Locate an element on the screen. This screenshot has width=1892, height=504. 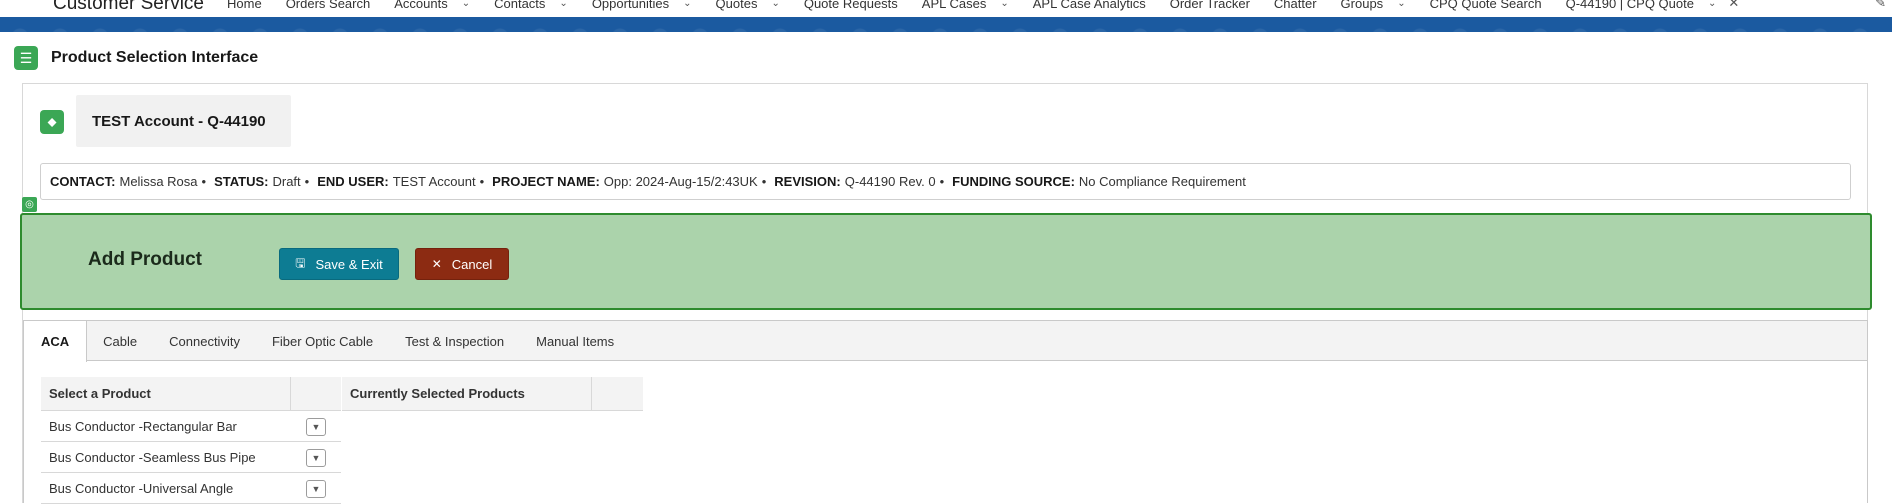
nav-item: Opportunities ⌄ is located at coordinates (642, 5).